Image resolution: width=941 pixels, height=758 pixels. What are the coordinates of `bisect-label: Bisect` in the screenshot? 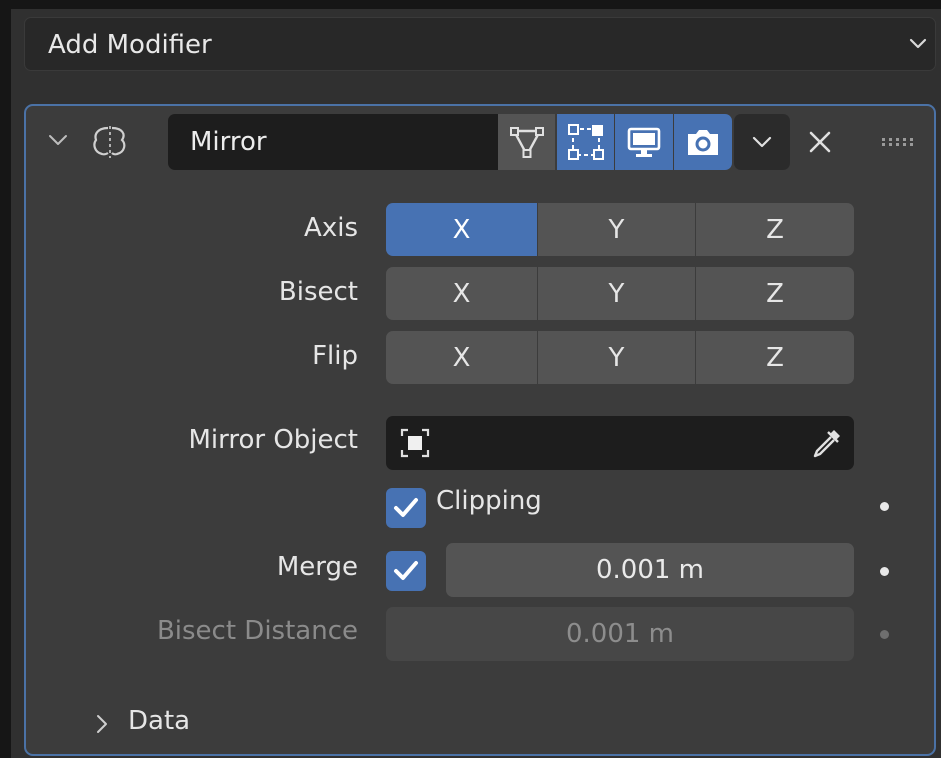 It's located at (318, 292).